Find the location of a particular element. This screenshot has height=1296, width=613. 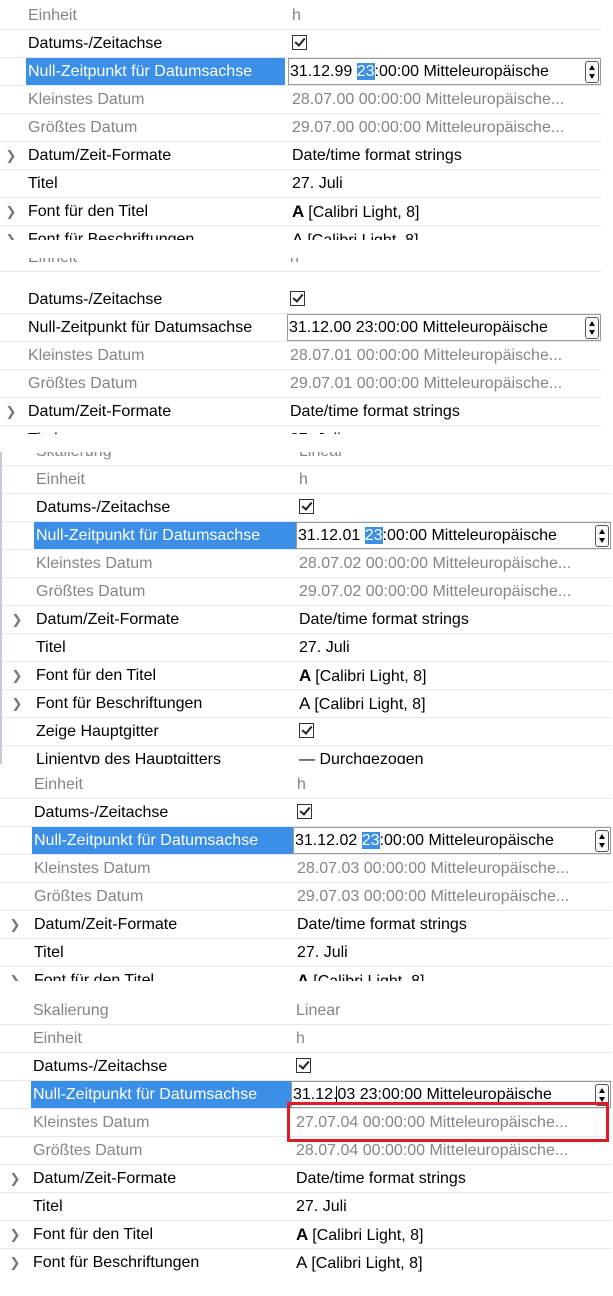

row-hauptgitter: Zeige Hauptgitter is located at coordinates (306, 732).